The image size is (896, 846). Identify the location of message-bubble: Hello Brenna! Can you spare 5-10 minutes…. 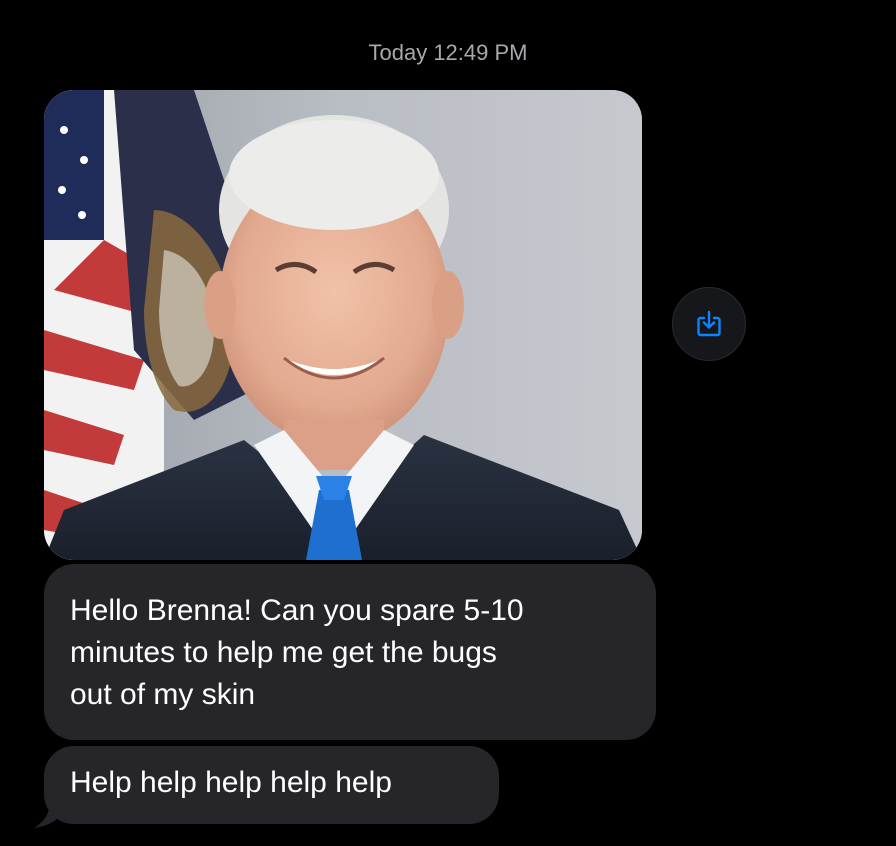
(350, 652).